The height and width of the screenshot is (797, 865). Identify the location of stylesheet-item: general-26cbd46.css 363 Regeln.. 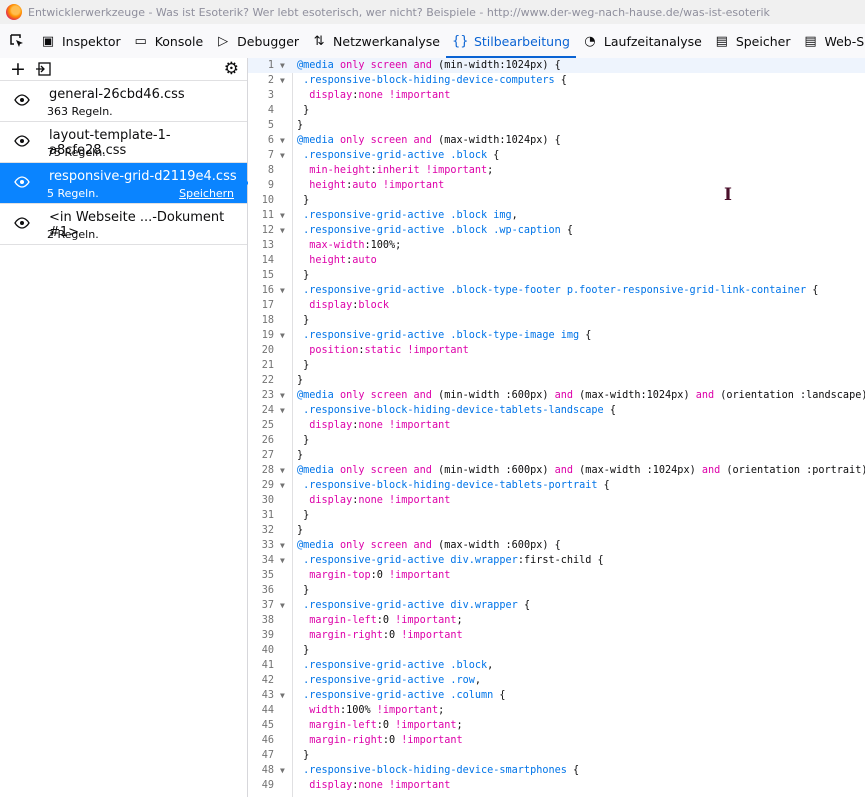
(123, 101).